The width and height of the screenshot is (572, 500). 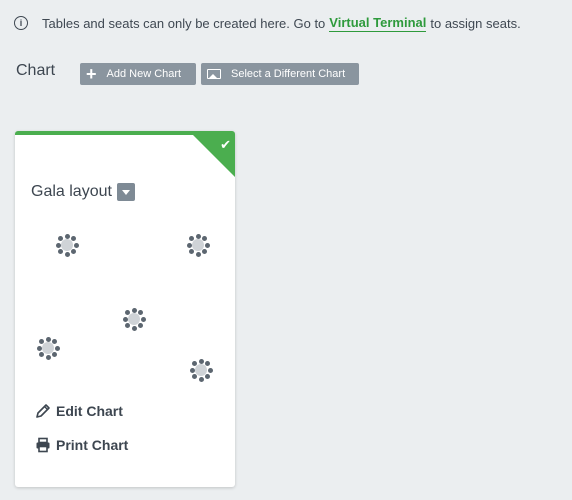 What do you see at coordinates (36, 70) in the screenshot?
I see `chart-heading: Chart` at bounding box center [36, 70].